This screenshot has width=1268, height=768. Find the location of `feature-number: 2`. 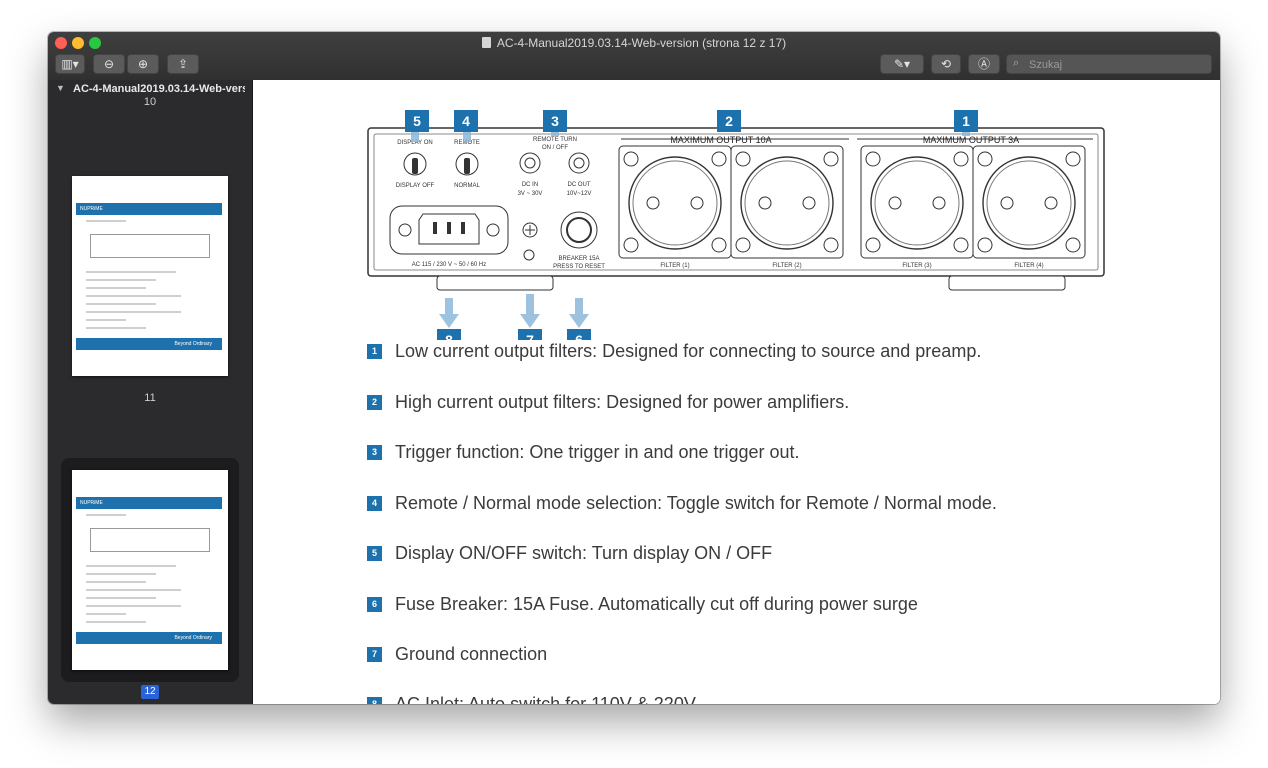

feature-number: 2 is located at coordinates (374, 402).